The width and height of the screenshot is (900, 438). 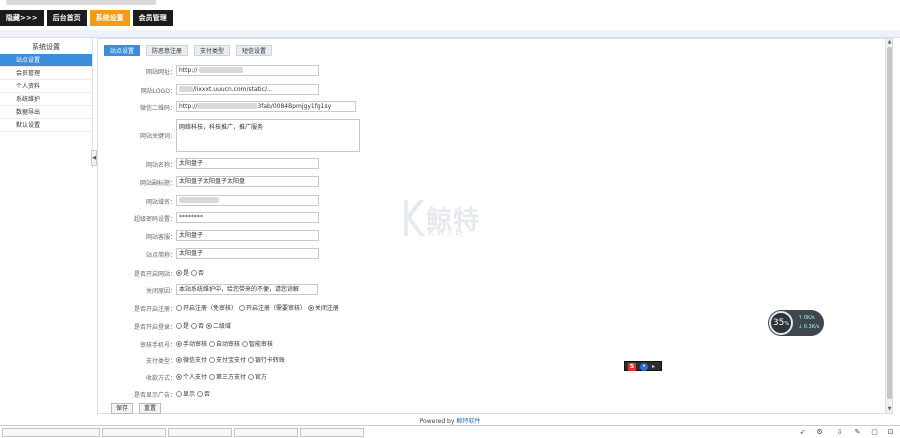 I want to click on audit-mode-auto-radio, so click(x=211, y=344).